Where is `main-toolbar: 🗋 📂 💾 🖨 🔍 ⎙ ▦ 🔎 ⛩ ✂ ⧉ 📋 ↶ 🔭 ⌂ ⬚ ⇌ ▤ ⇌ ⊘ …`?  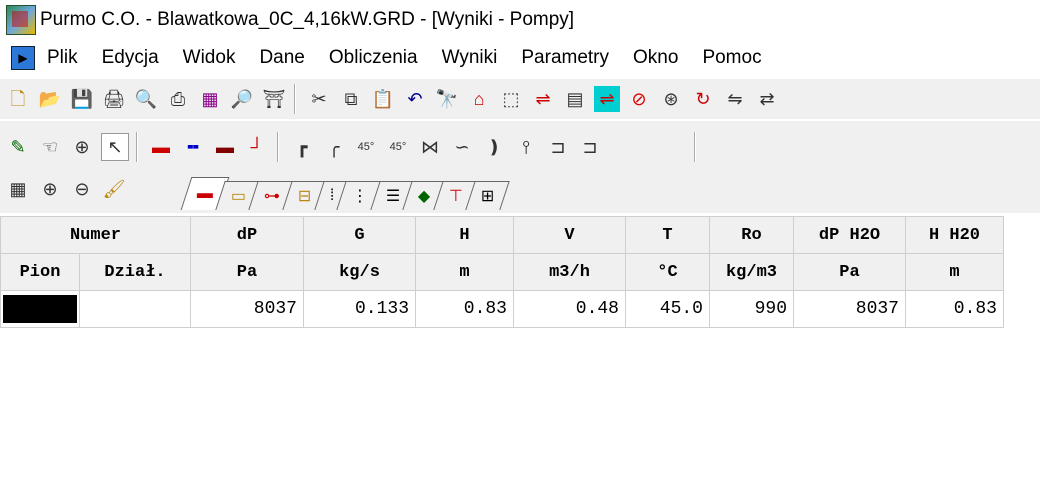 main-toolbar: 🗋 📂 💾 🖨 🔍 ⎙ ▦ 🔎 ⛩ ✂ ⧉ 📋 ↶ 🔭 ⌂ ⬚ ⇌ ▤ ⇌ ⊘ … is located at coordinates (520, 99).